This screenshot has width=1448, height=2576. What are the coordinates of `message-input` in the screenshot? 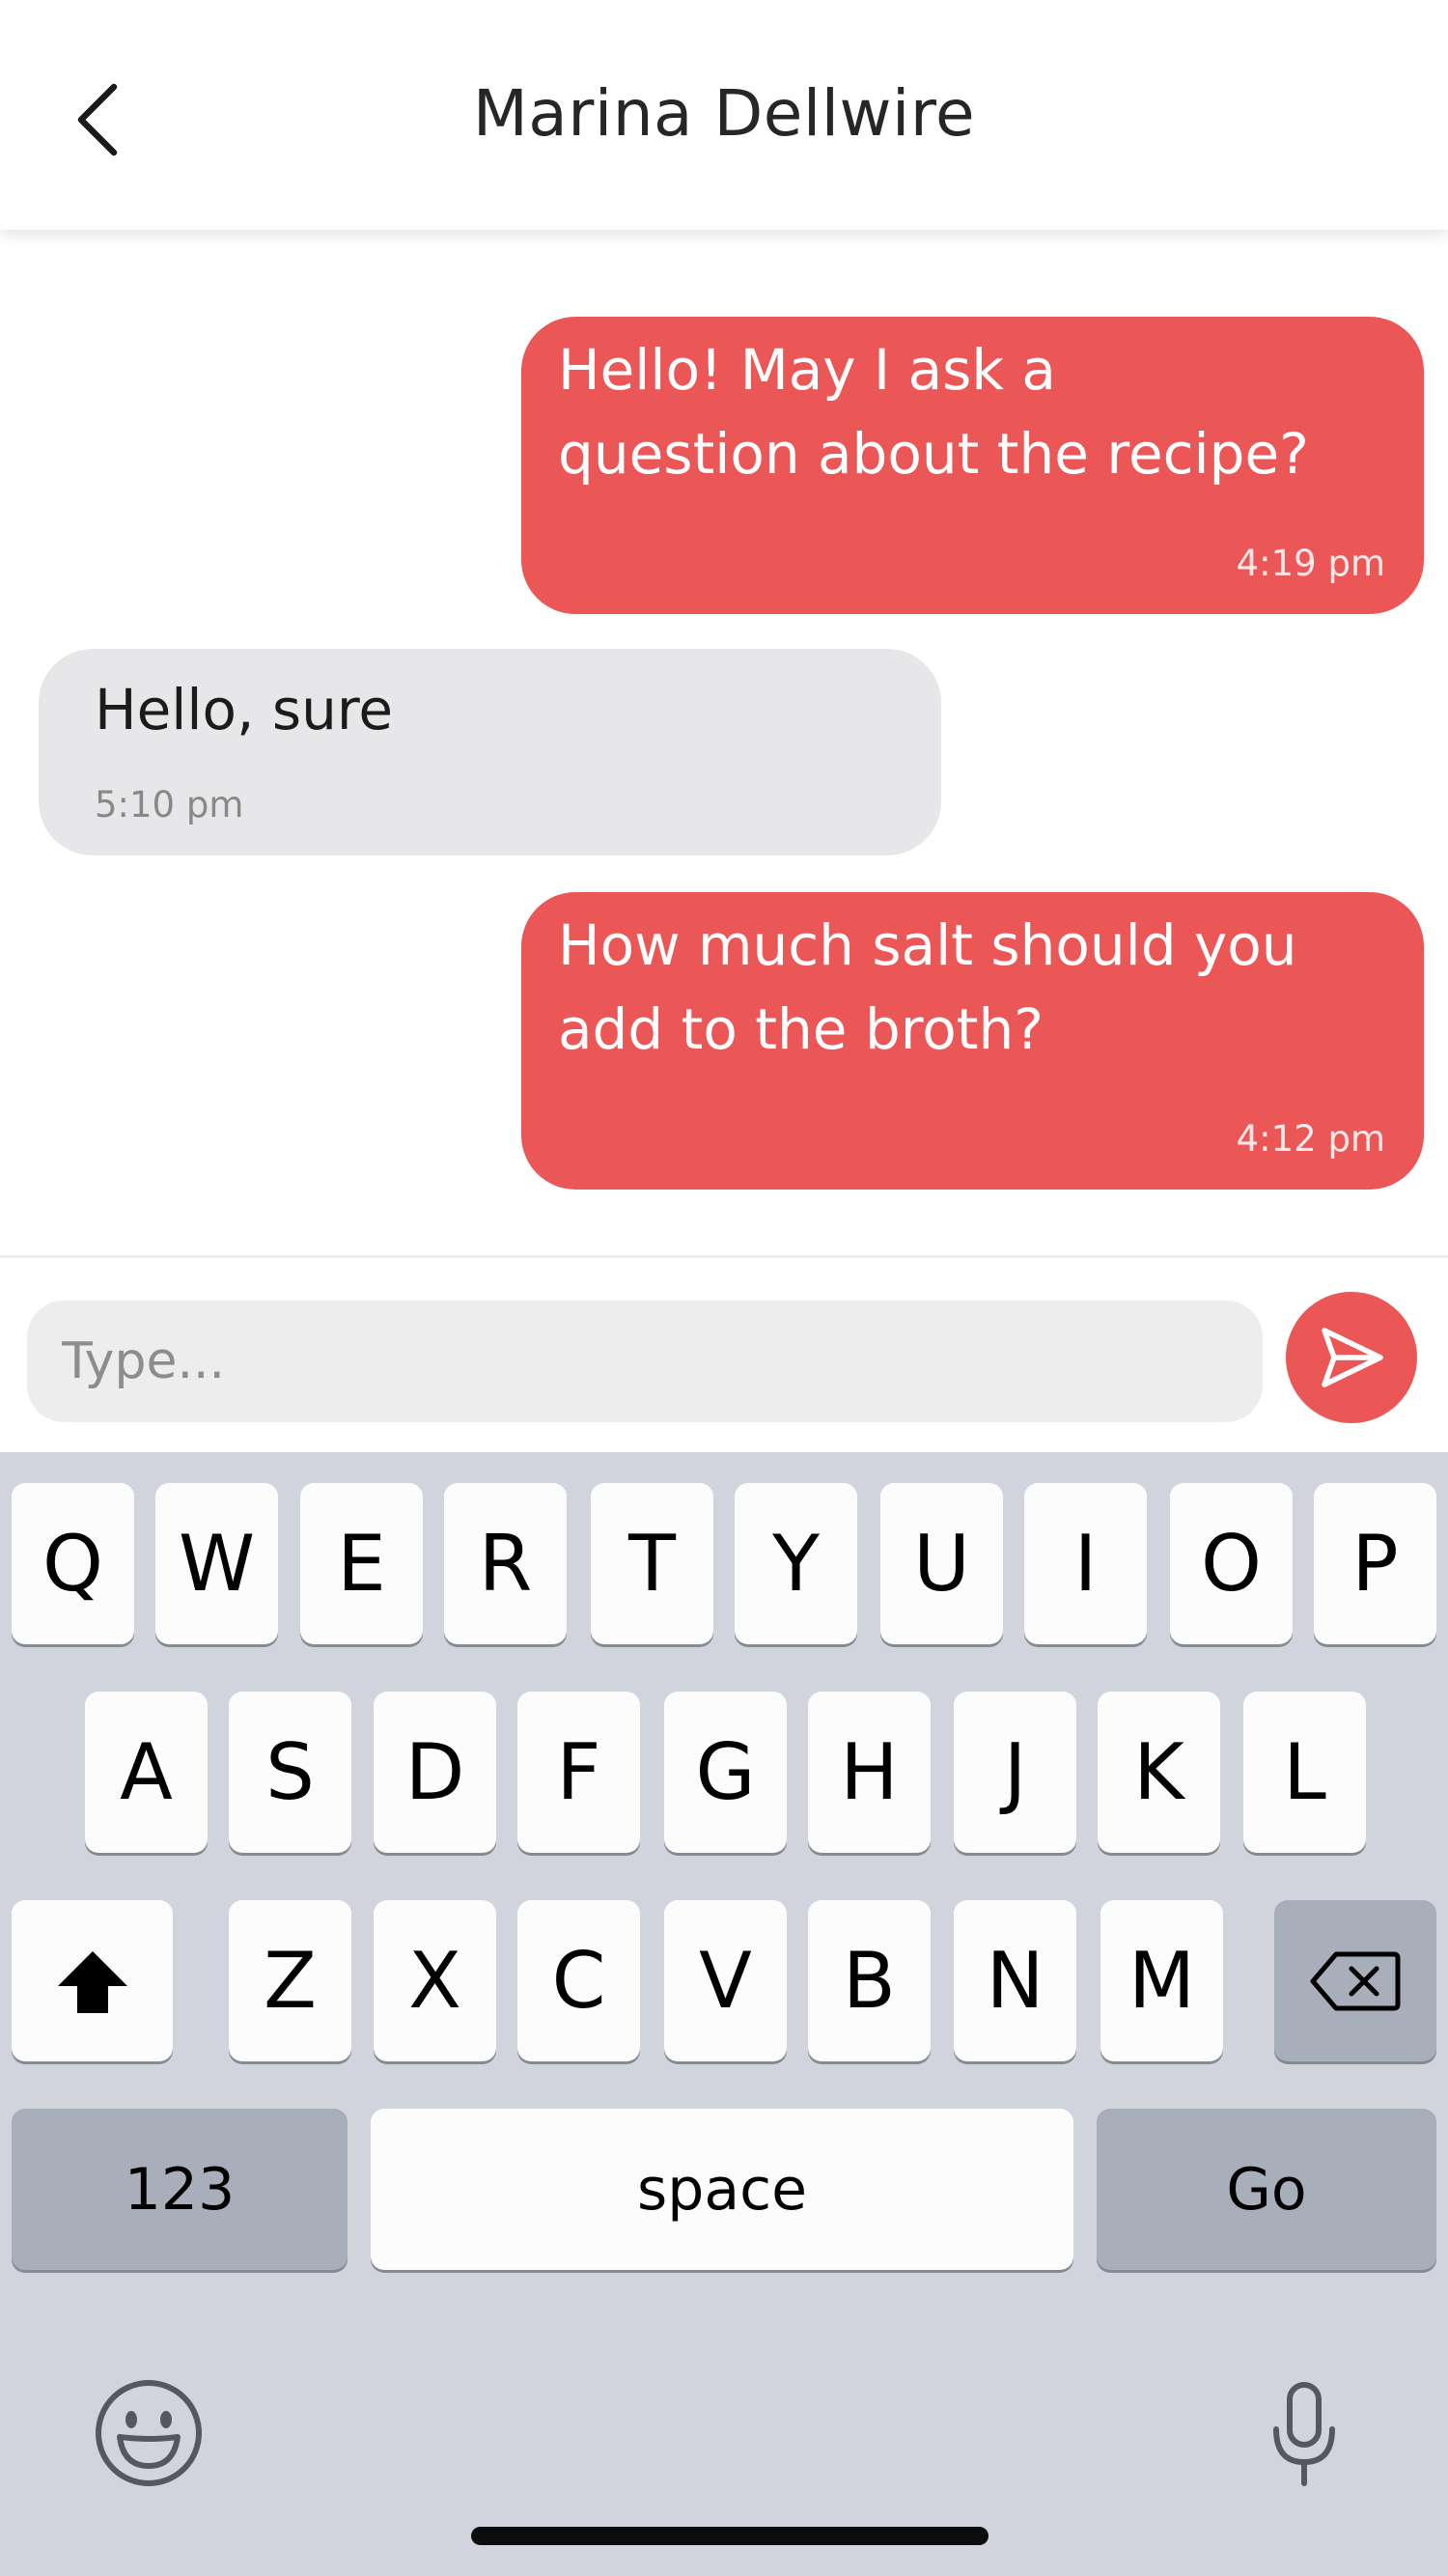 It's located at (645, 1362).